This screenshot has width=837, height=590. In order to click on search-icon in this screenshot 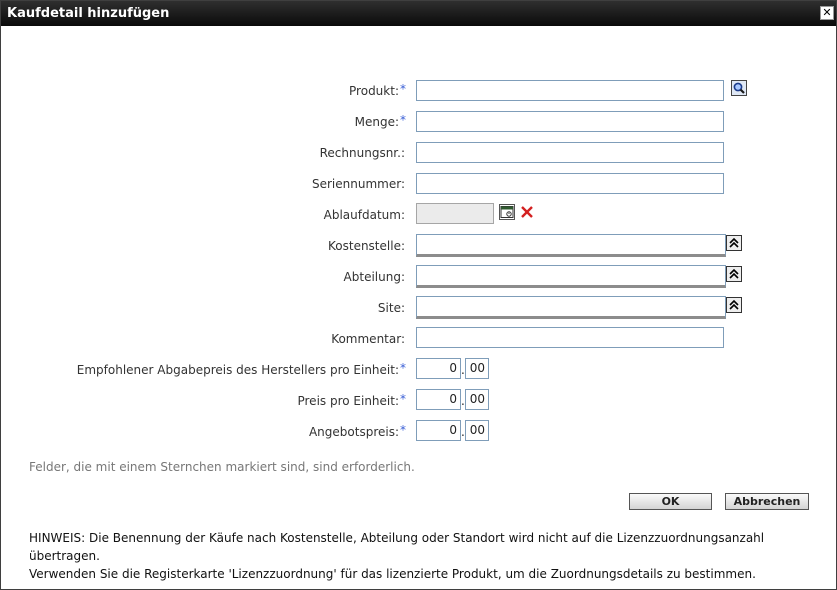, I will do `click(739, 88)`.